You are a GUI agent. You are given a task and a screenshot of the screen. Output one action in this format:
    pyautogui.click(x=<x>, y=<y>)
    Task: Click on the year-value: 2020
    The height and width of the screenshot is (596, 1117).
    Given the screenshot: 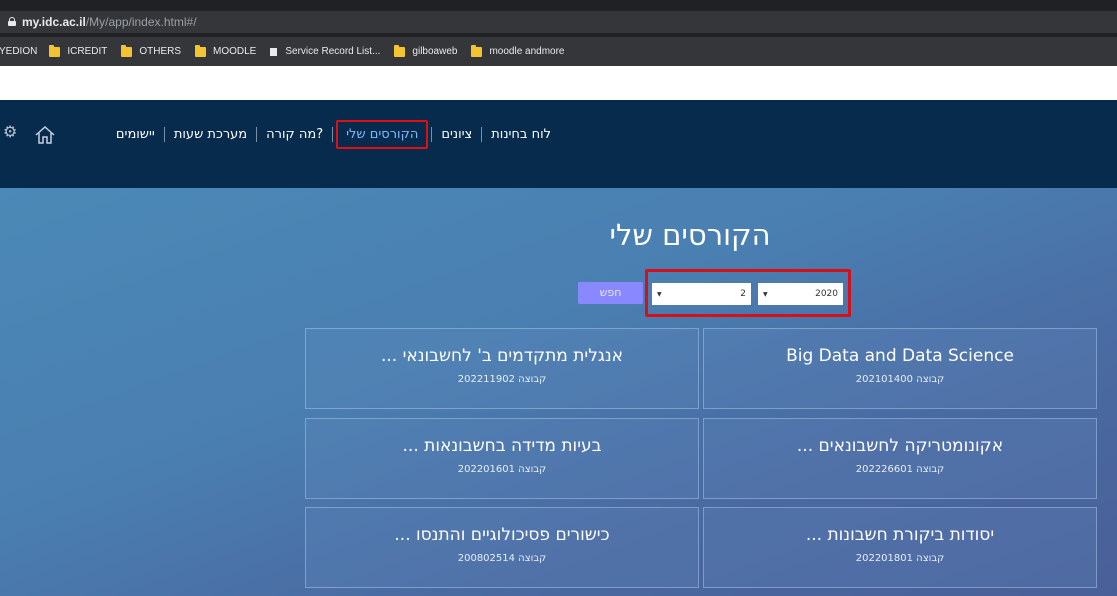 What is the action you would take?
    pyautogui.click(x=826, y=294)
    